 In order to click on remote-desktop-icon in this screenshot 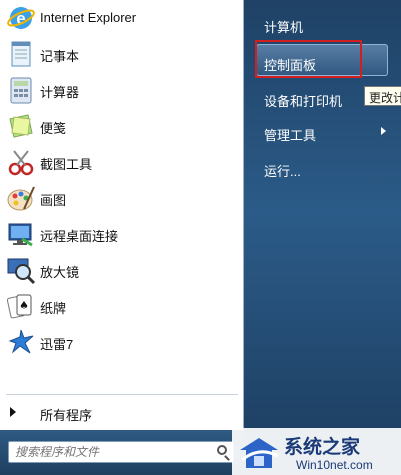, I will do `click(21, 234)`.